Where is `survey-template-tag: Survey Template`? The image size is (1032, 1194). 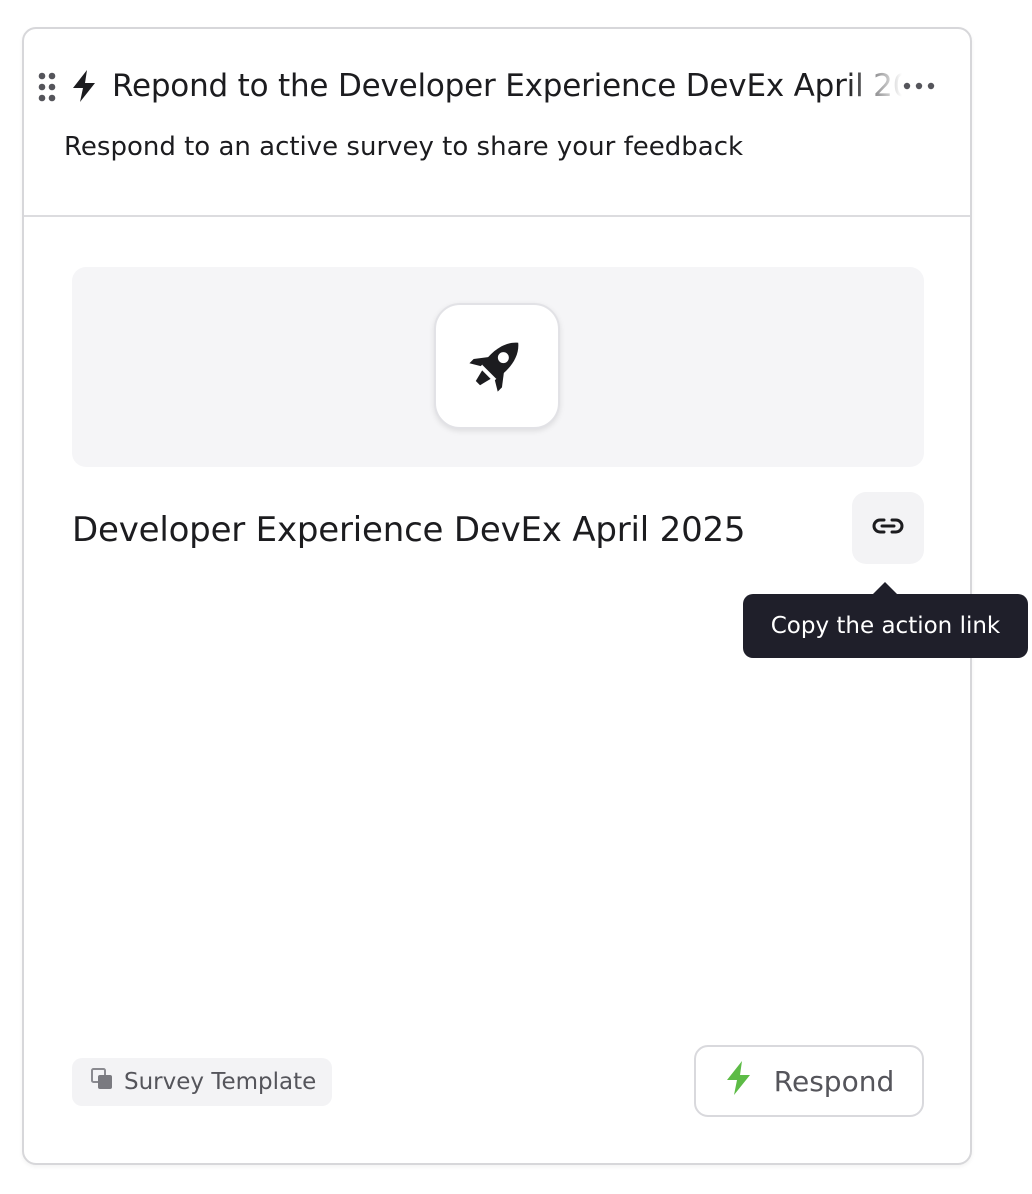 survey-template-tag: Survey Template is located at coordinates (202, 1082).